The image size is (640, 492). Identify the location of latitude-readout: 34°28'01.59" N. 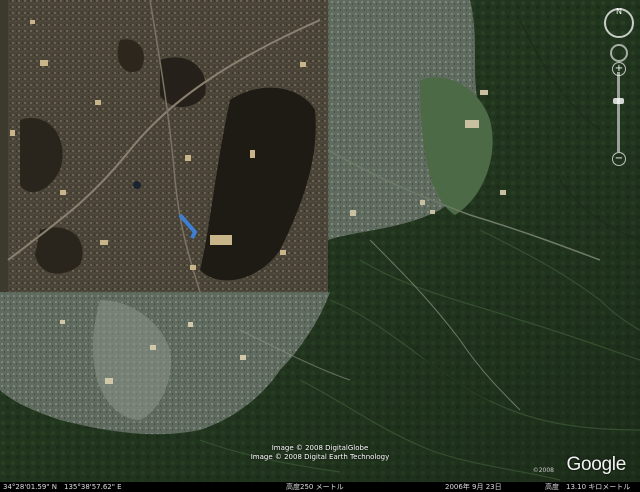
(30, 487).